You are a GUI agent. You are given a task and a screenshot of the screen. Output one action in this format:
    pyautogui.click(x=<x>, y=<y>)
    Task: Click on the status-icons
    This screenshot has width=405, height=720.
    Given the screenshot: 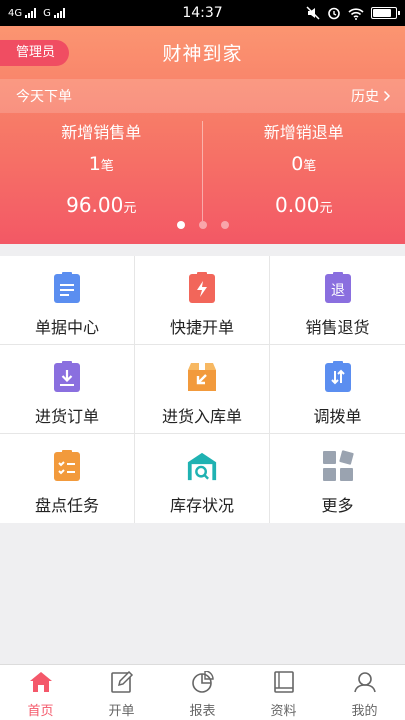 What is the action you would take?
    pyautogui.click(x=353, y=13)
    